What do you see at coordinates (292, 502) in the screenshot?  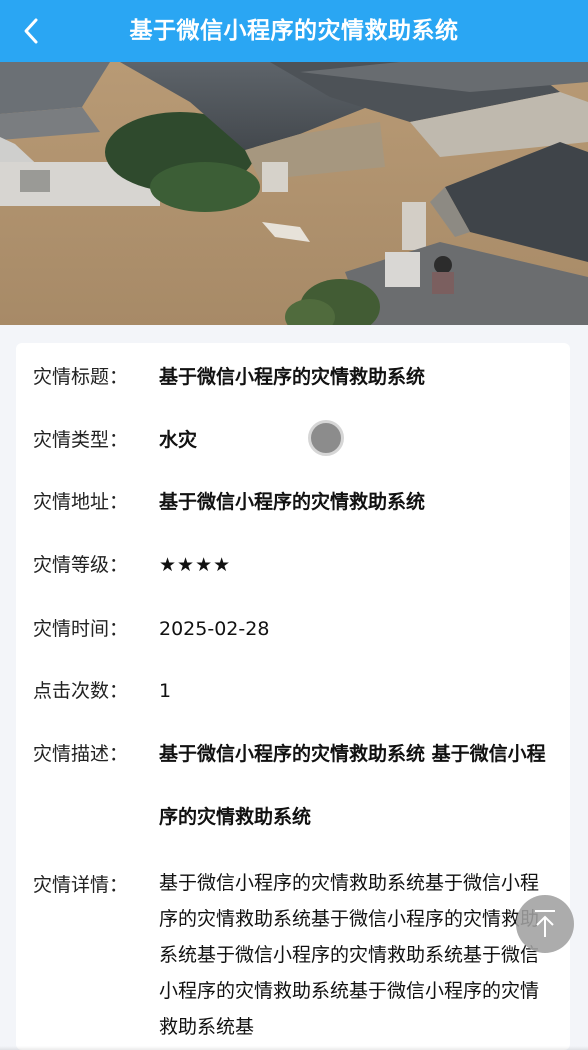 I see `address-value: 基于微信小程序的灾情救助系统` at bounding box center [292, 502].